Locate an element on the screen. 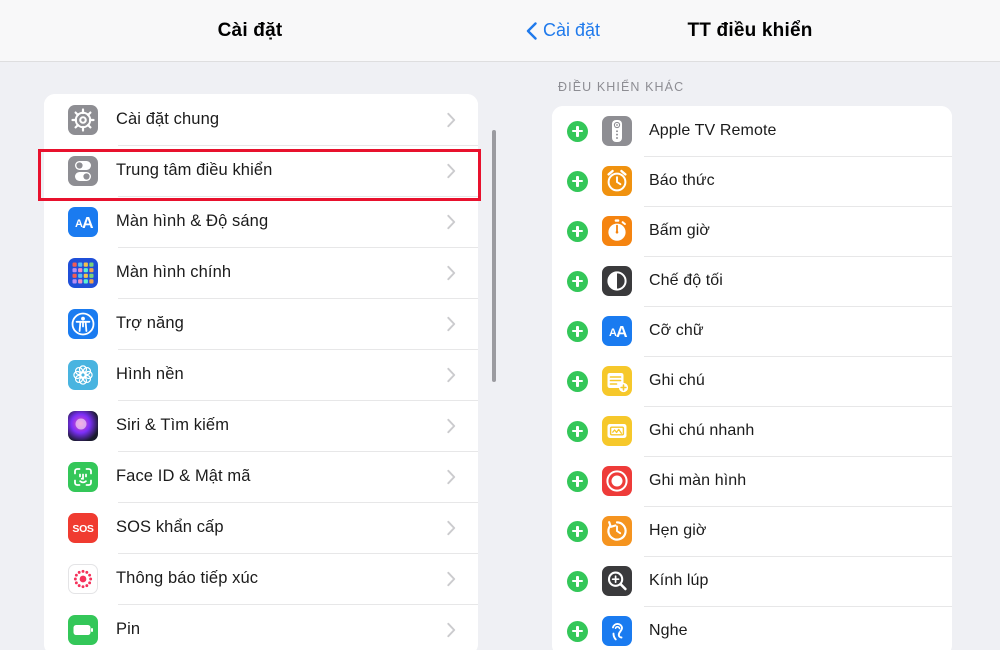 This screenshot has width=1000, height=650. settings-row: Hình nền is located at coordinates (261, 374).